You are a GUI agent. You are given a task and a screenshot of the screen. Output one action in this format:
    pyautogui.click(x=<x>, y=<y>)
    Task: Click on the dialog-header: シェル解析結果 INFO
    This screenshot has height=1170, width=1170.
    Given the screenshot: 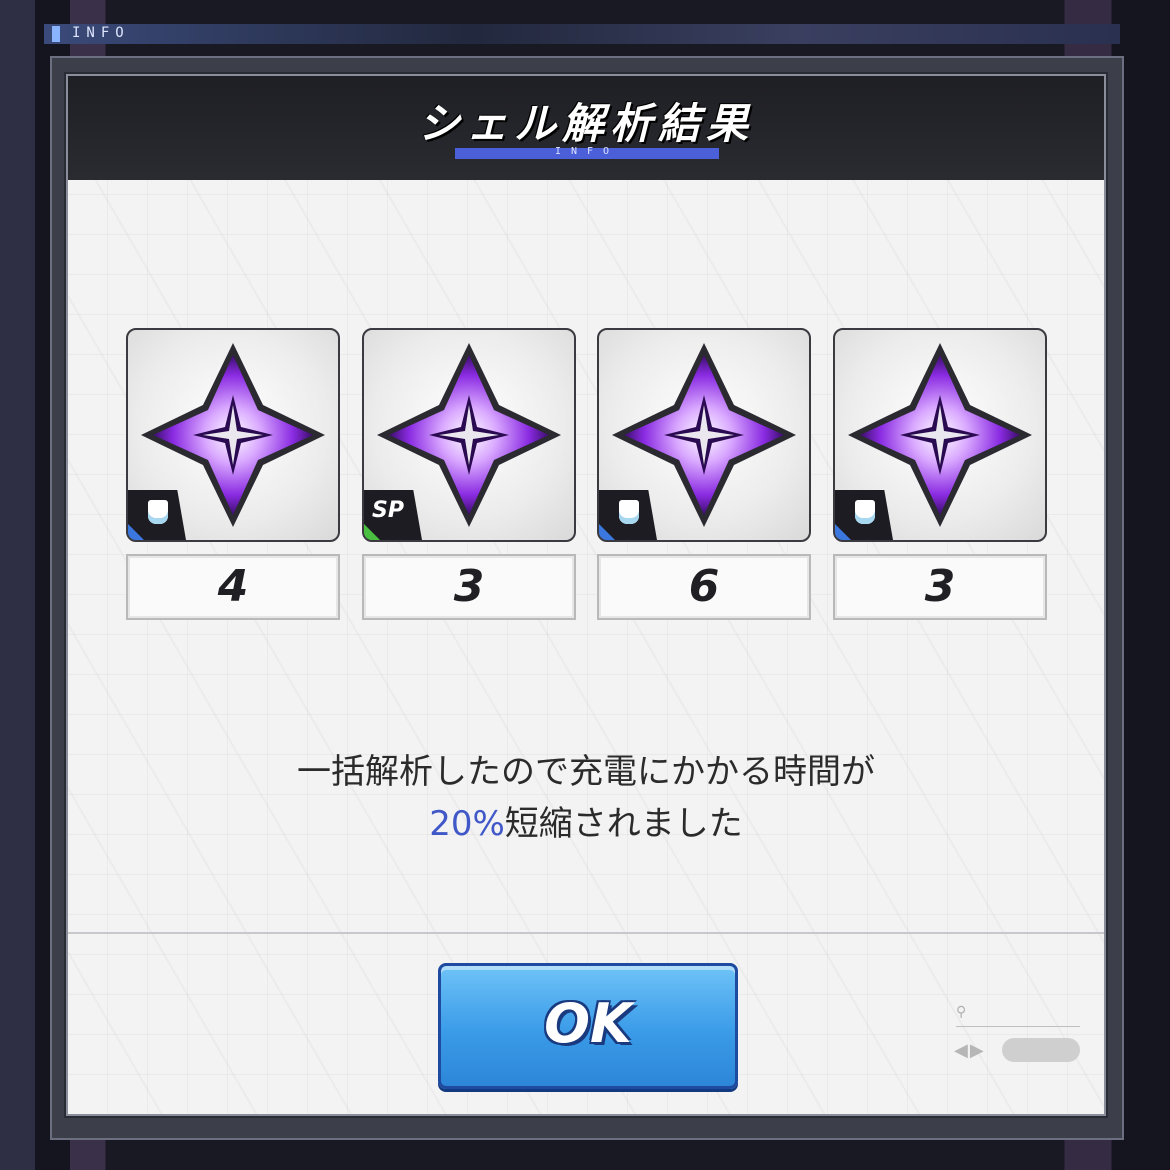 What is the action you would take?
    pyautogui.click(x=586, y=128)
    